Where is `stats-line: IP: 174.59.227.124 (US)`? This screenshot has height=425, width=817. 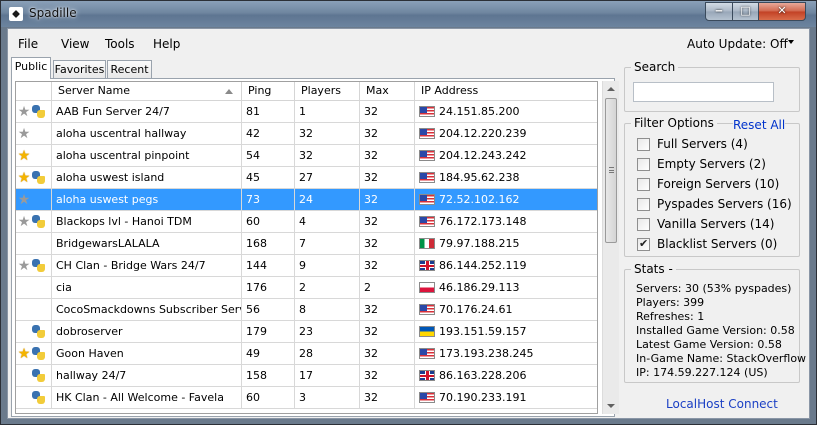 stats-line: IP: 174.59.227.124 (US) is located at coordinates (702, 372).